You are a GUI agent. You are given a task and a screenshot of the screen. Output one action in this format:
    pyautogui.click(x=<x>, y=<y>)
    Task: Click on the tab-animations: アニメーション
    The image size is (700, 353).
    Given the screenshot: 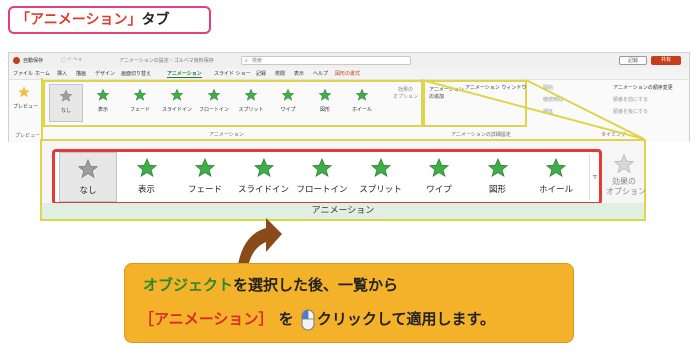 What is the action you would take?
    pyautogui.click(x=184, y=74)
    